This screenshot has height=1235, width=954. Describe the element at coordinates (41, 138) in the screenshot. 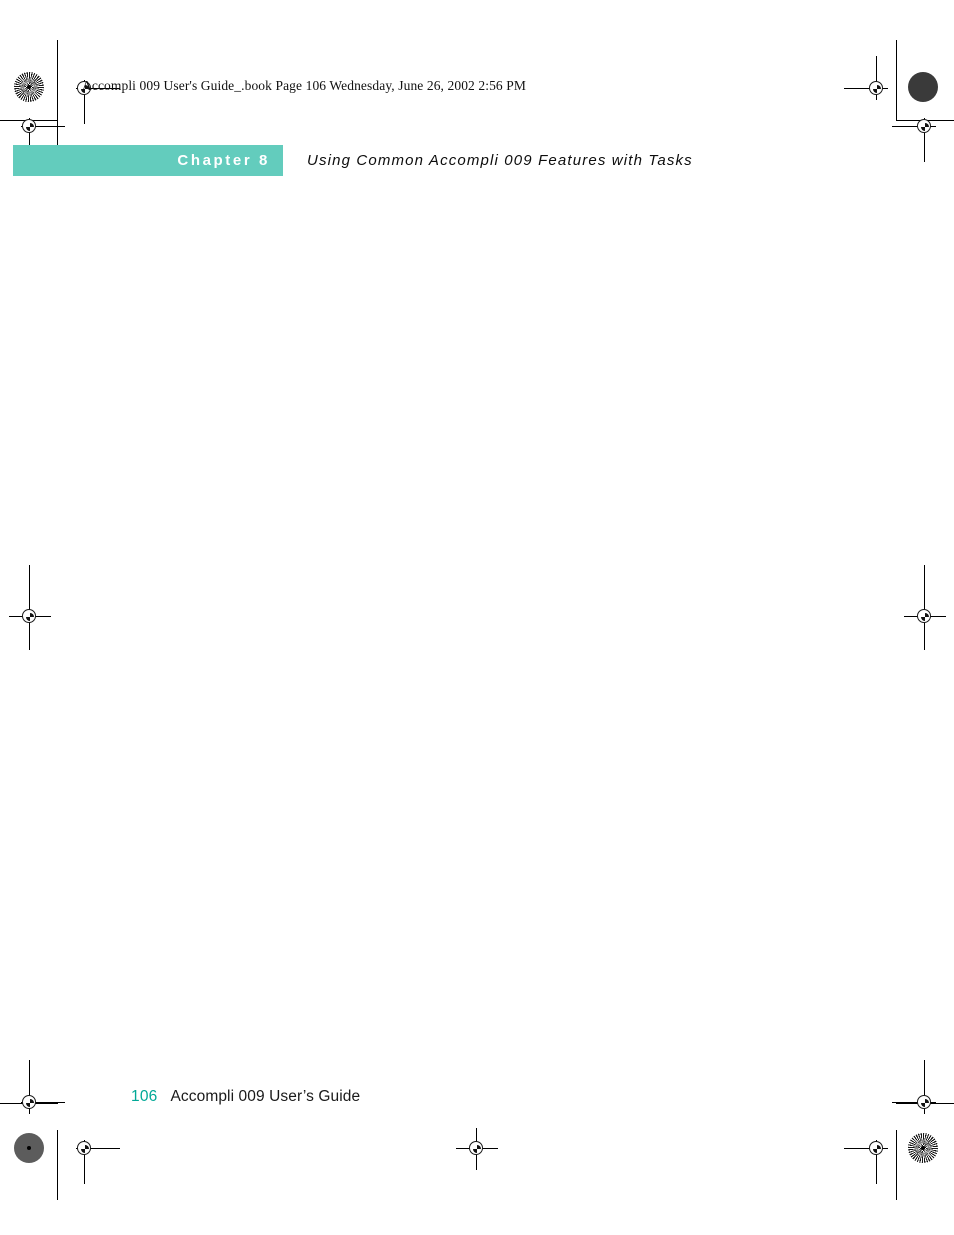

I see `registration-mark-top-left-trim` at that location.